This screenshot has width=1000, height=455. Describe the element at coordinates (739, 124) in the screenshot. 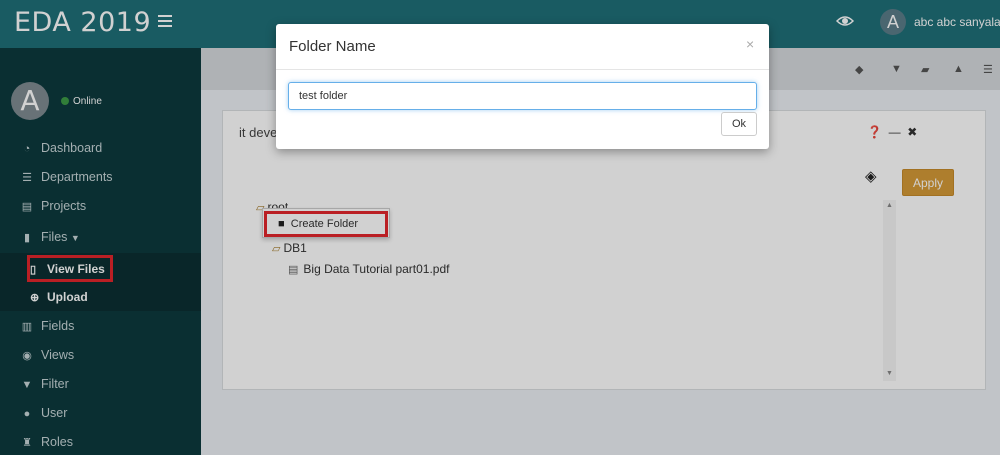

I see `ok-button: Ok` at that location.